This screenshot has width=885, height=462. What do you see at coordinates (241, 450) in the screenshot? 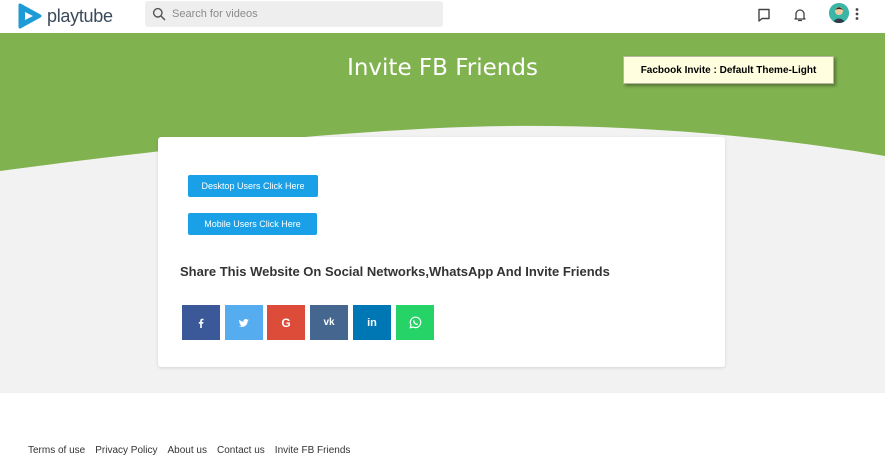
I see `footer-link-contact: Contact us` at bounding box center [241, 450].